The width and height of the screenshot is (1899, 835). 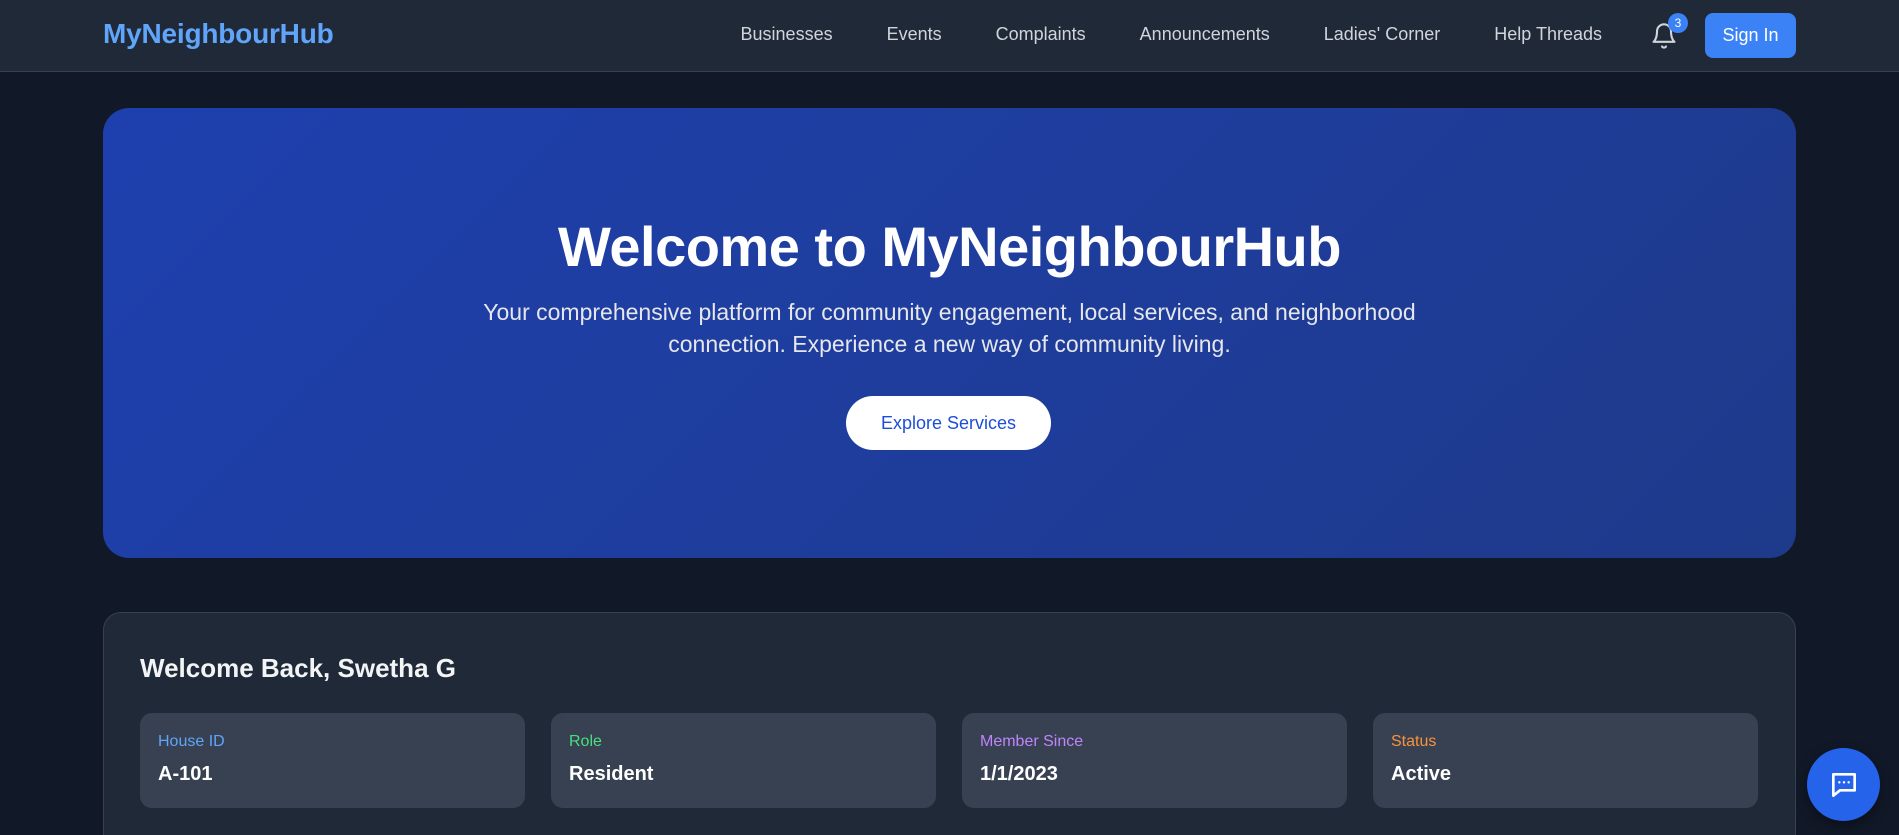 What do you see at coordinates (1750, 35) in the screenshot?
I see `sign-in-button: Sign In` at bounding box center [1750, 35].